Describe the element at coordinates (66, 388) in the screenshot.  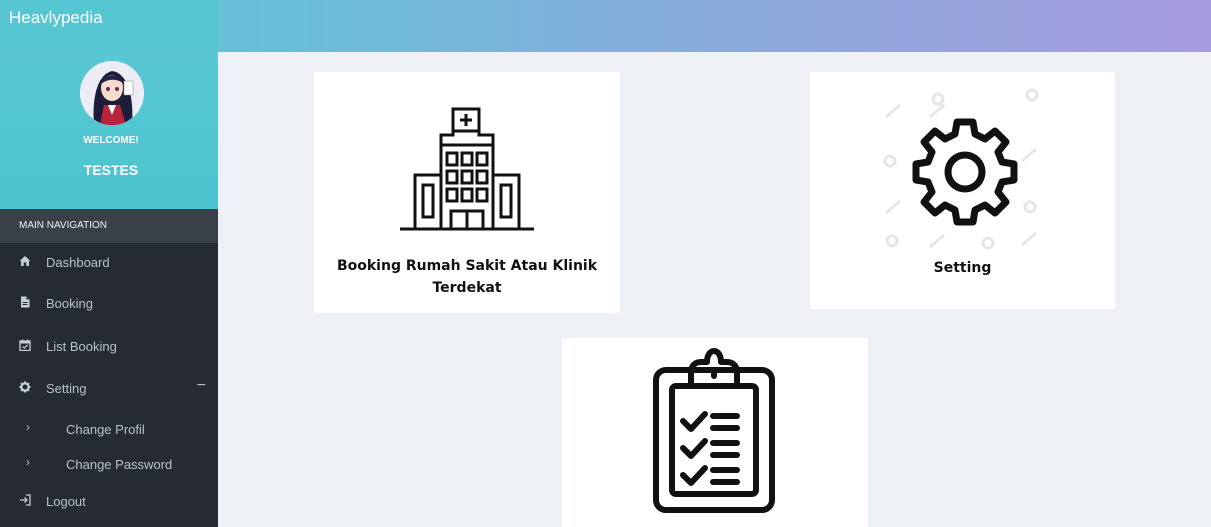
I see `sidebar-item-label: Setting` at that location.